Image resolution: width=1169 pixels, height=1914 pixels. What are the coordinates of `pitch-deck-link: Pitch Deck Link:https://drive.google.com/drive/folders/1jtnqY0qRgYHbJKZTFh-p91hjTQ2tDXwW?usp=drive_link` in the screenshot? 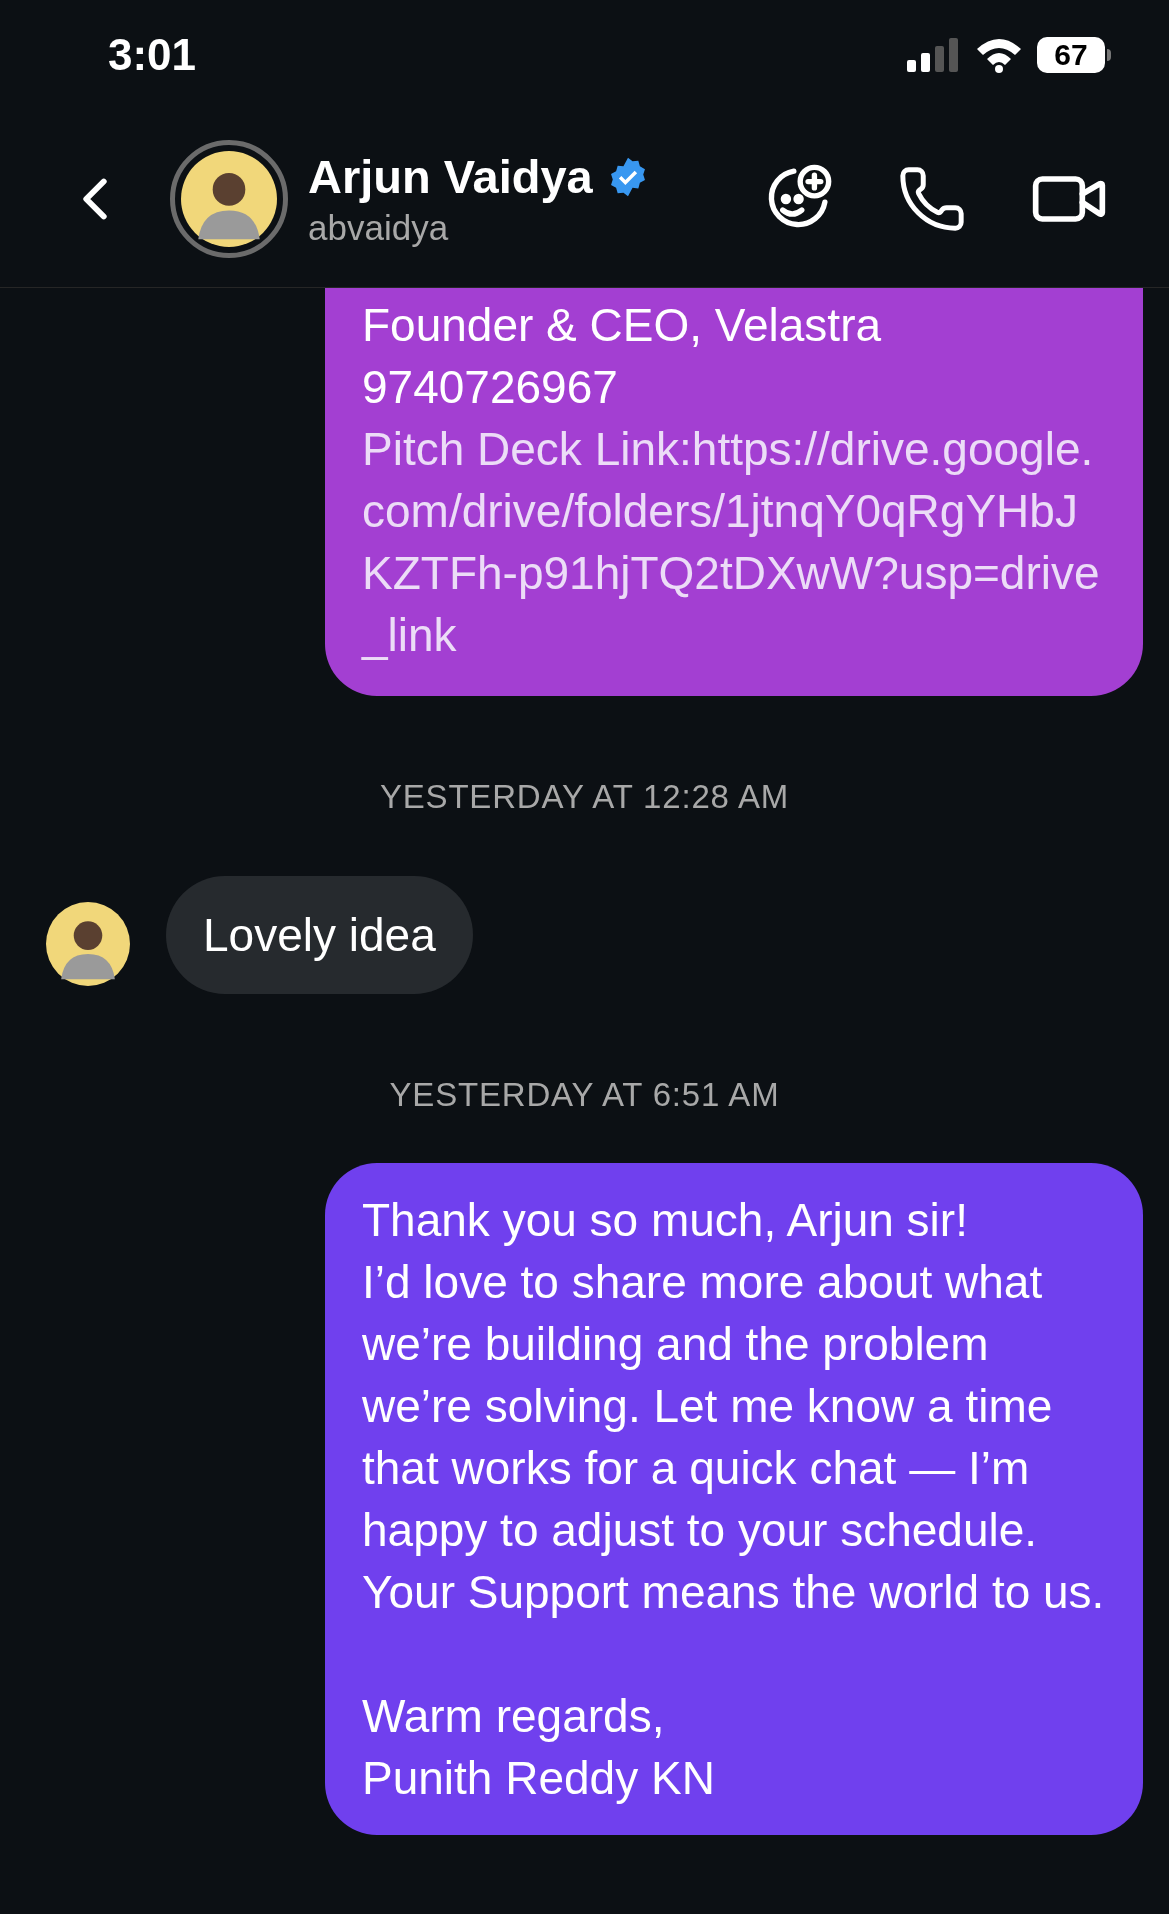 It's located at (734, 542).